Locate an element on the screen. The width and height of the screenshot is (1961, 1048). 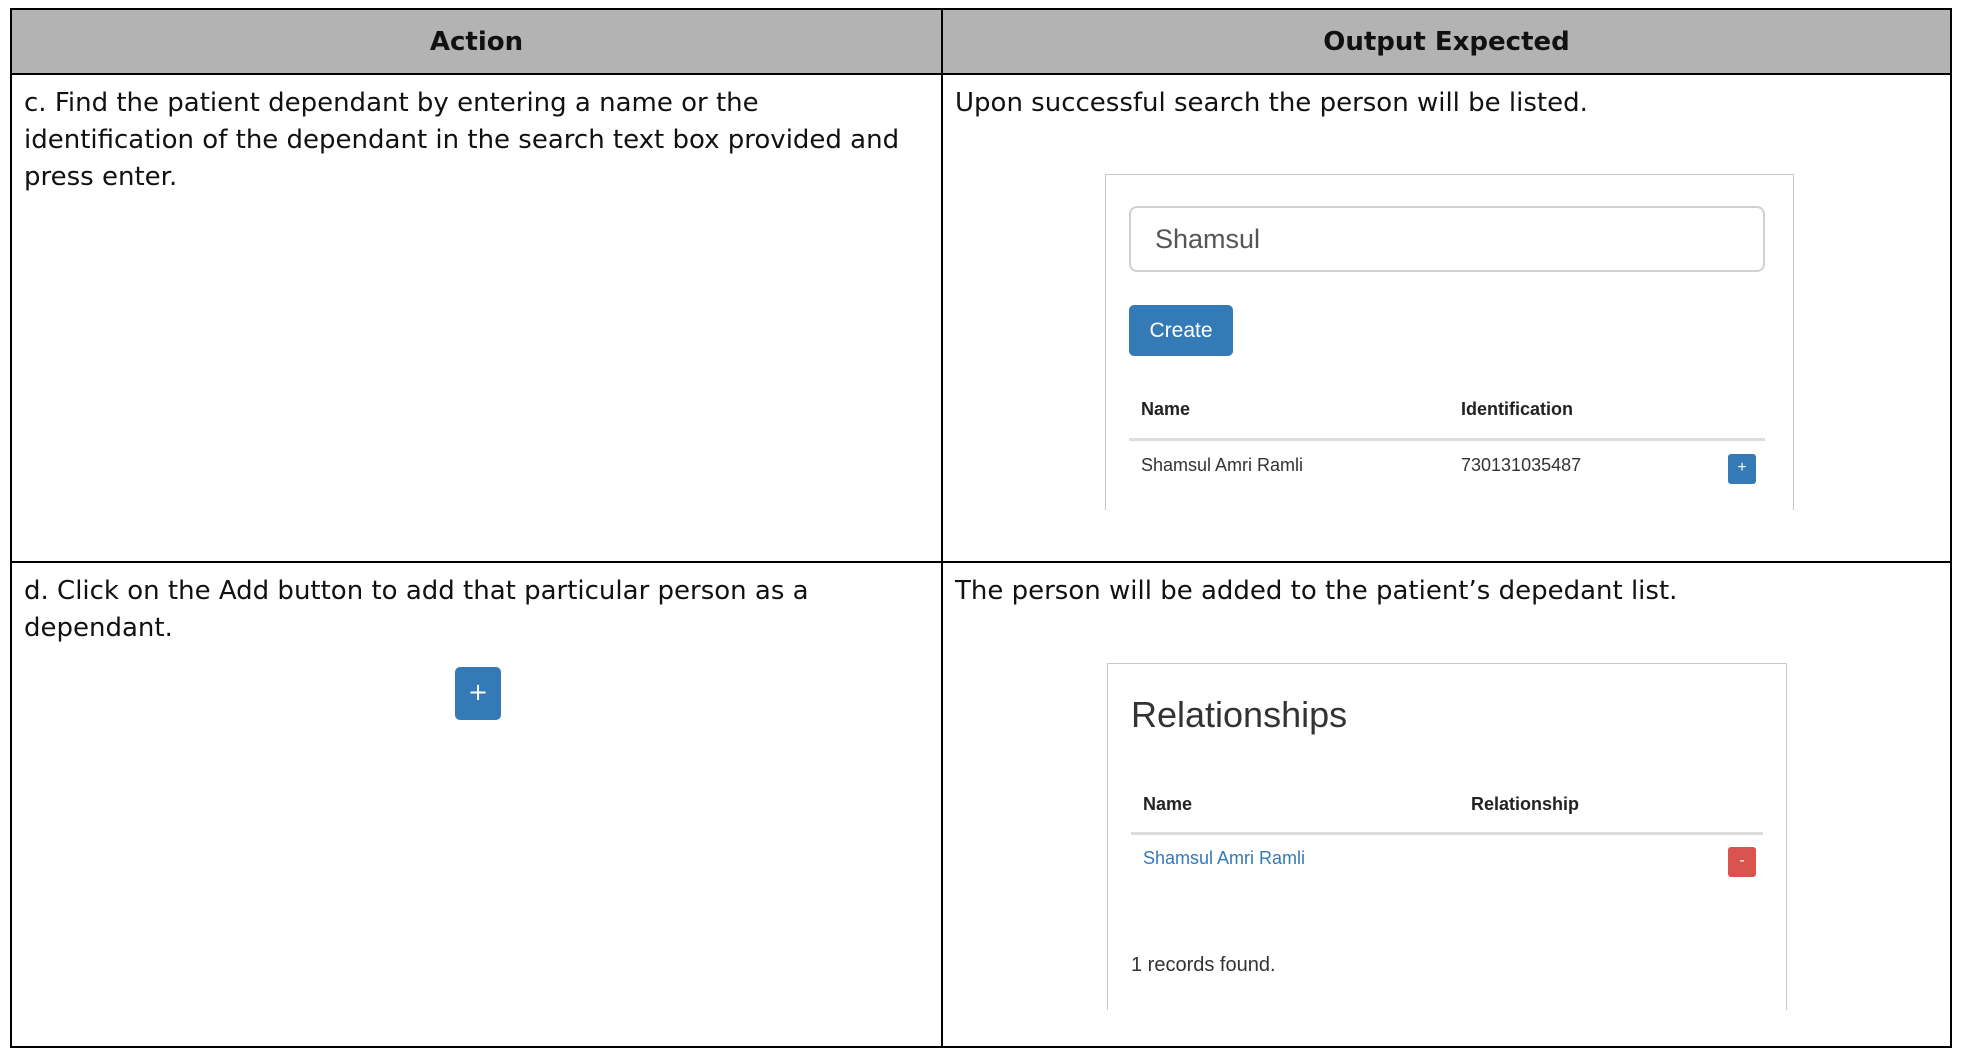
add-dependant-button: + is located at coordinates (1742, 469).